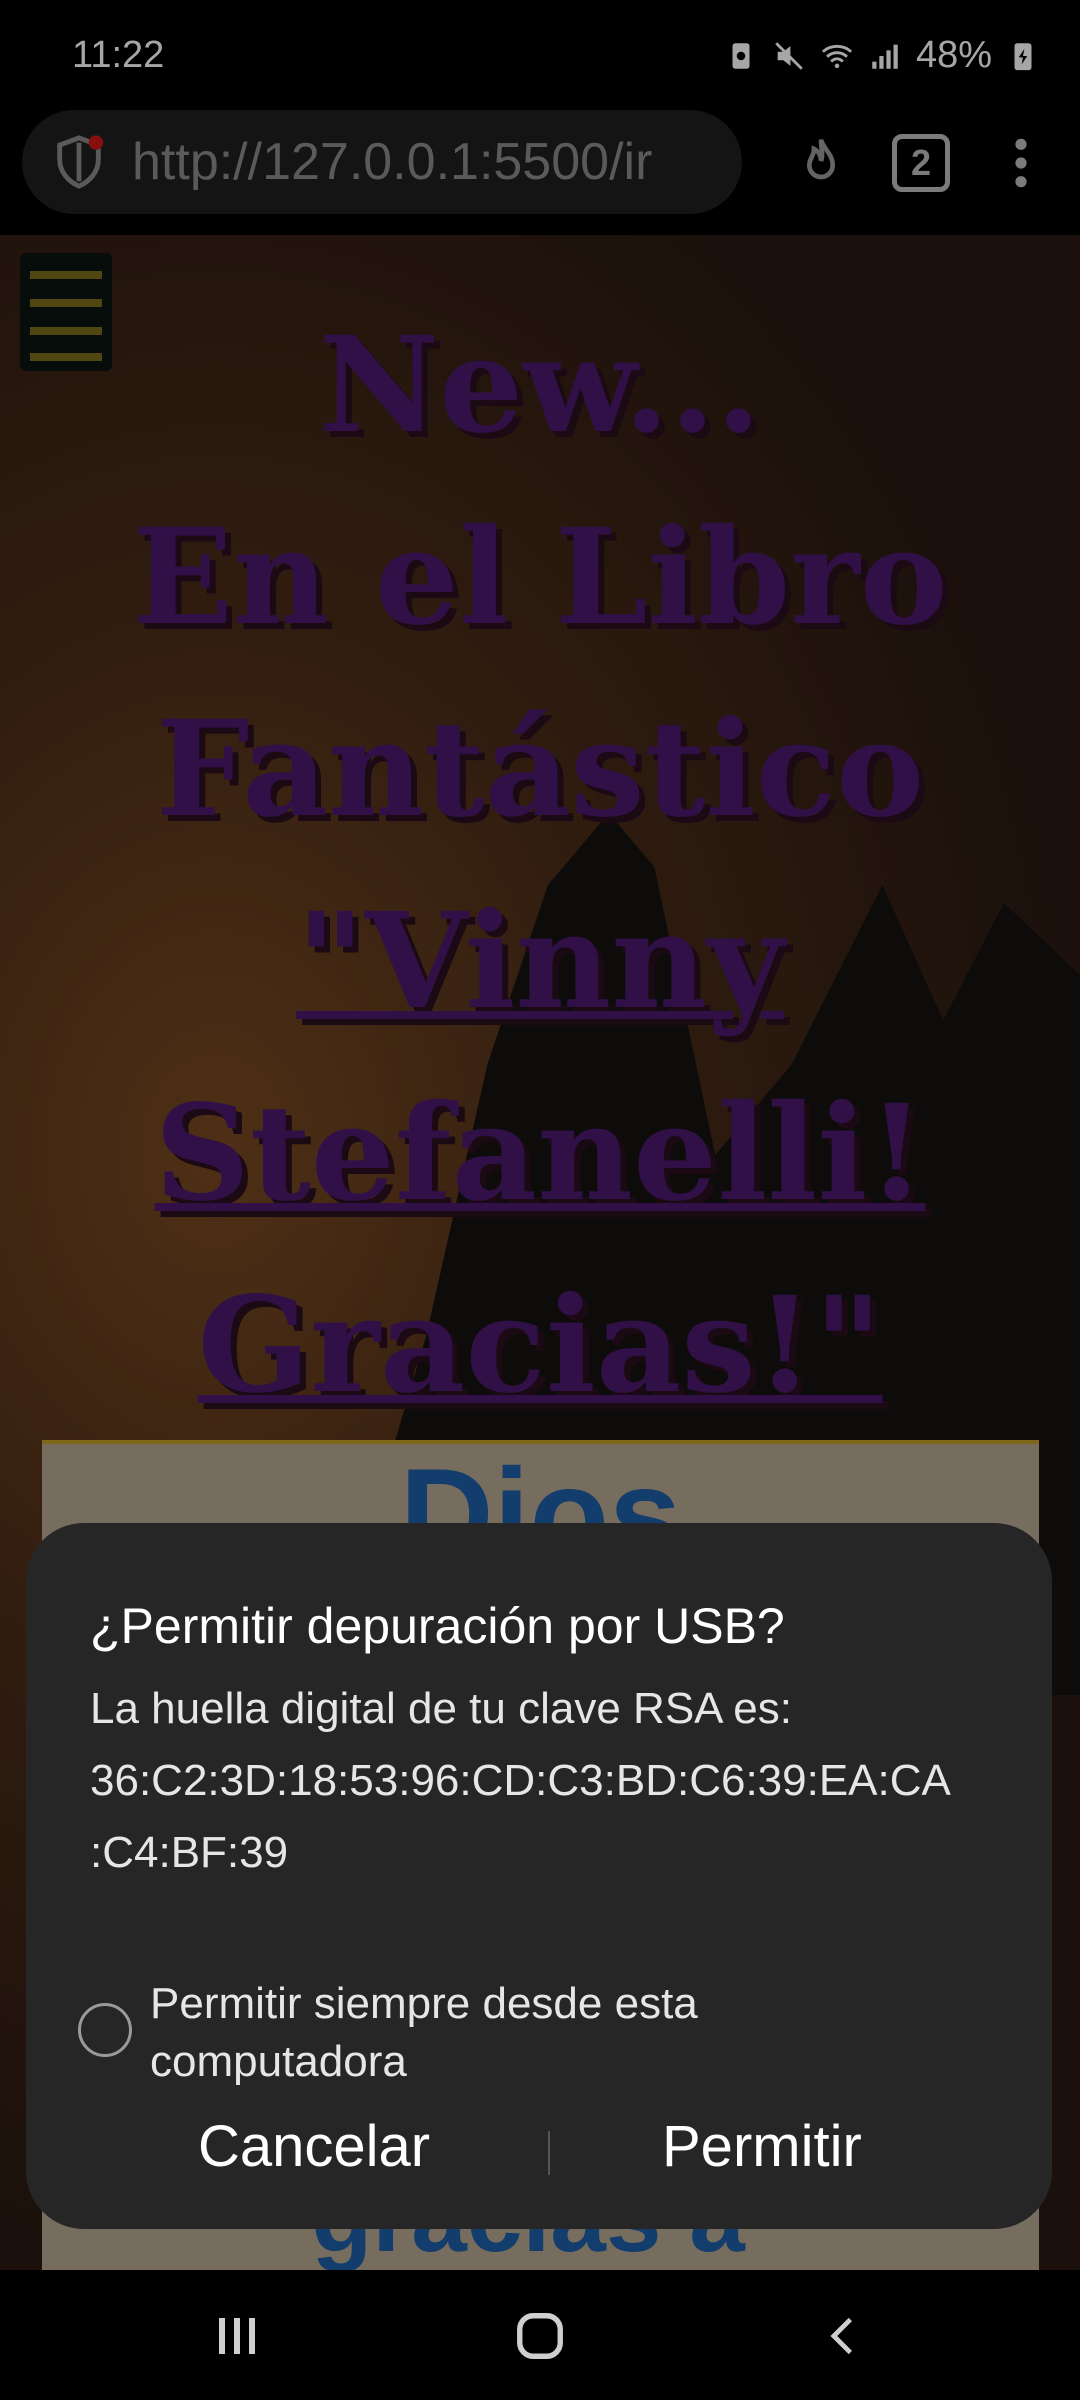 The height and width of the screenshot is (2400, 1080). I want to click on rsa-fingerprint: 36:C2:3D:18:53:96:CD:C3:BD:C6:39:EA:CA, so click(520, 1780).